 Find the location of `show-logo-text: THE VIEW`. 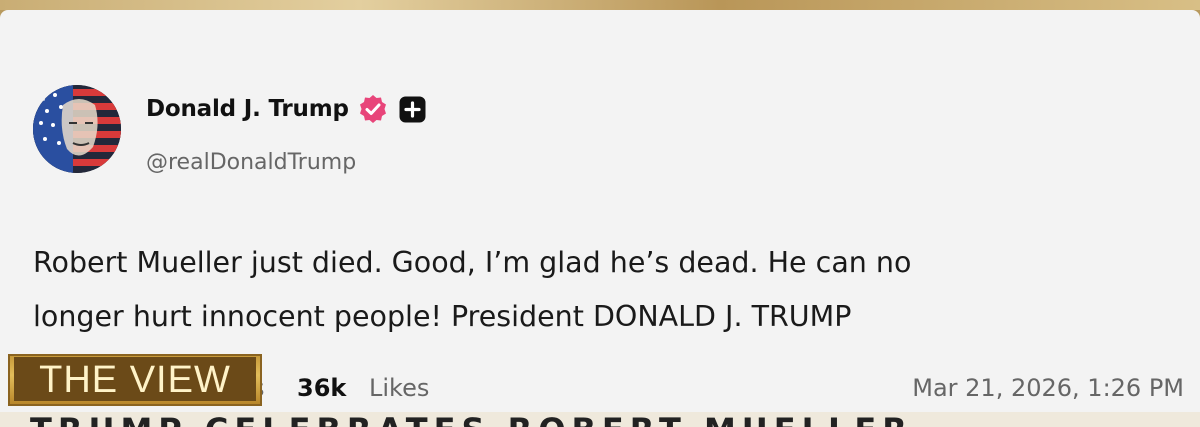

show-logo-text: THE VIEW is located at coordinates (135, 379).